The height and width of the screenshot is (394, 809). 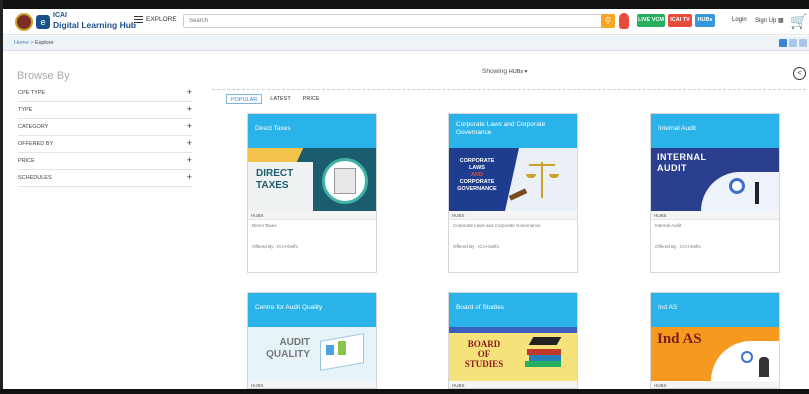 What do you see at coordinates (105, 144) in the screenshot?
I see `filter-offered-by: OFFERED BY +` at bounding box center [105, 144].